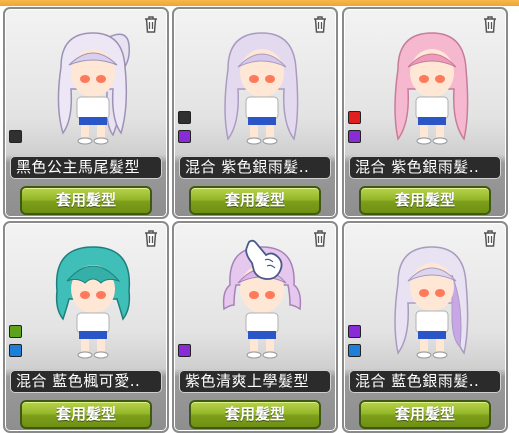 Image resolution: width=519 pixels, height=433 pixels. What do you see at coordinates (86, 381) in the screenshot?
I see `hairstyle-name: 混合 藍色楓可愛..` at bounding box center [86, 381].